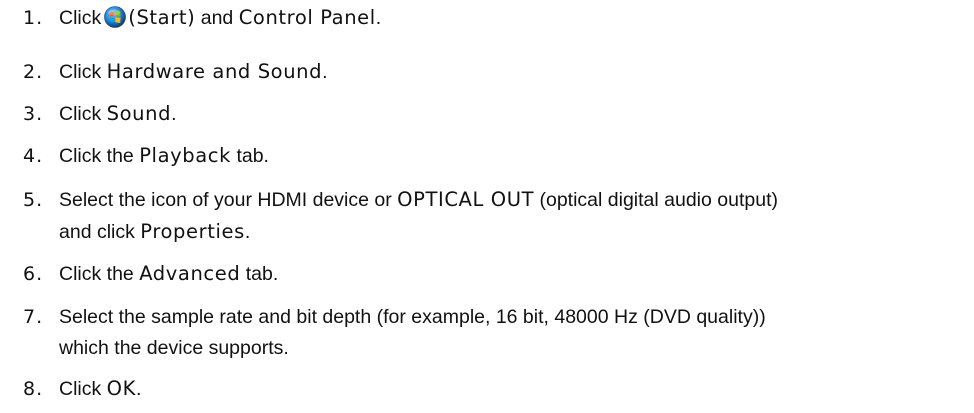 The image size is (974, 413). Describe the element at coordinates (162, 17) in the screenshot. I see `start-label: (Start)` at that location.